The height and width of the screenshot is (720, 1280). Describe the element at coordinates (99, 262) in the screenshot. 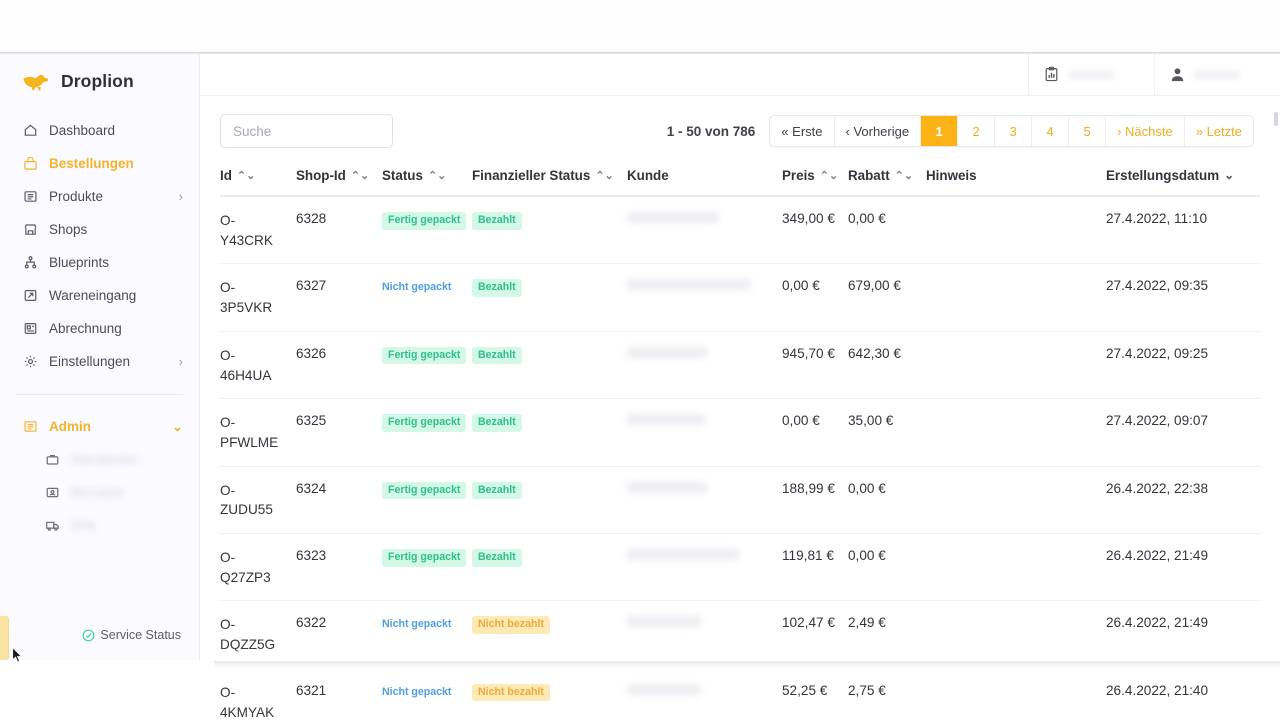

I see `sidebar-item-blueprints: Blueprints` at that location.